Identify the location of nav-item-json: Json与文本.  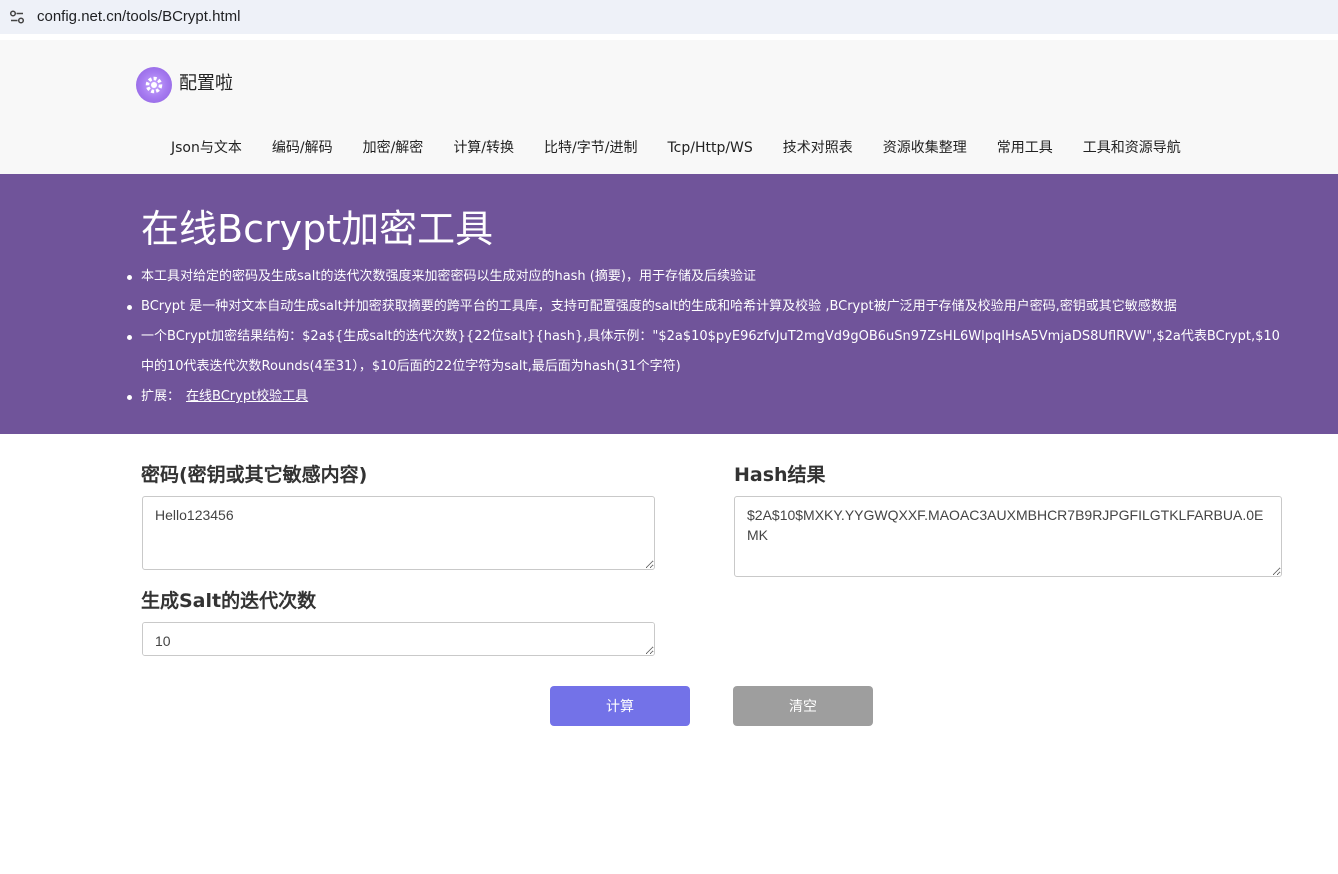
(206, 148).